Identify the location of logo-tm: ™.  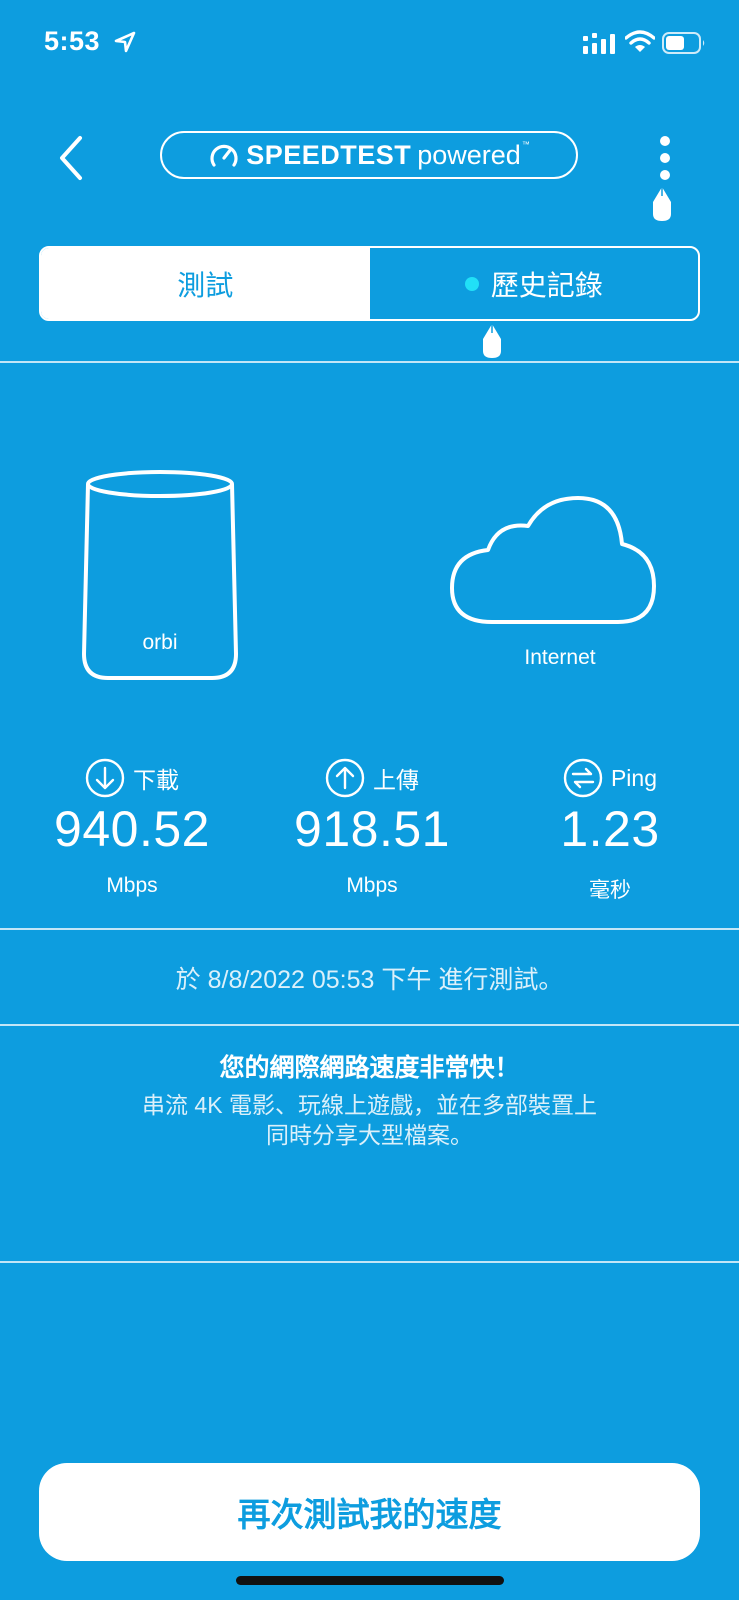
(525, 144).